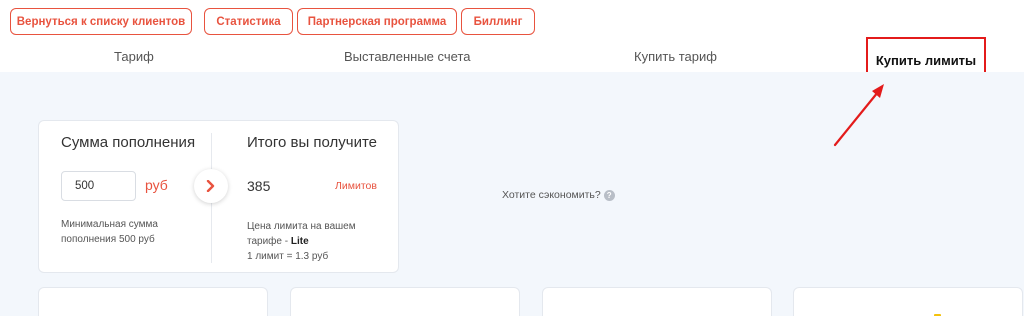  What do you see at coordinates (377, 21) in the screenshot?
I see `partner-program-button: Партнерская программа` at bounding box center [377, 21].